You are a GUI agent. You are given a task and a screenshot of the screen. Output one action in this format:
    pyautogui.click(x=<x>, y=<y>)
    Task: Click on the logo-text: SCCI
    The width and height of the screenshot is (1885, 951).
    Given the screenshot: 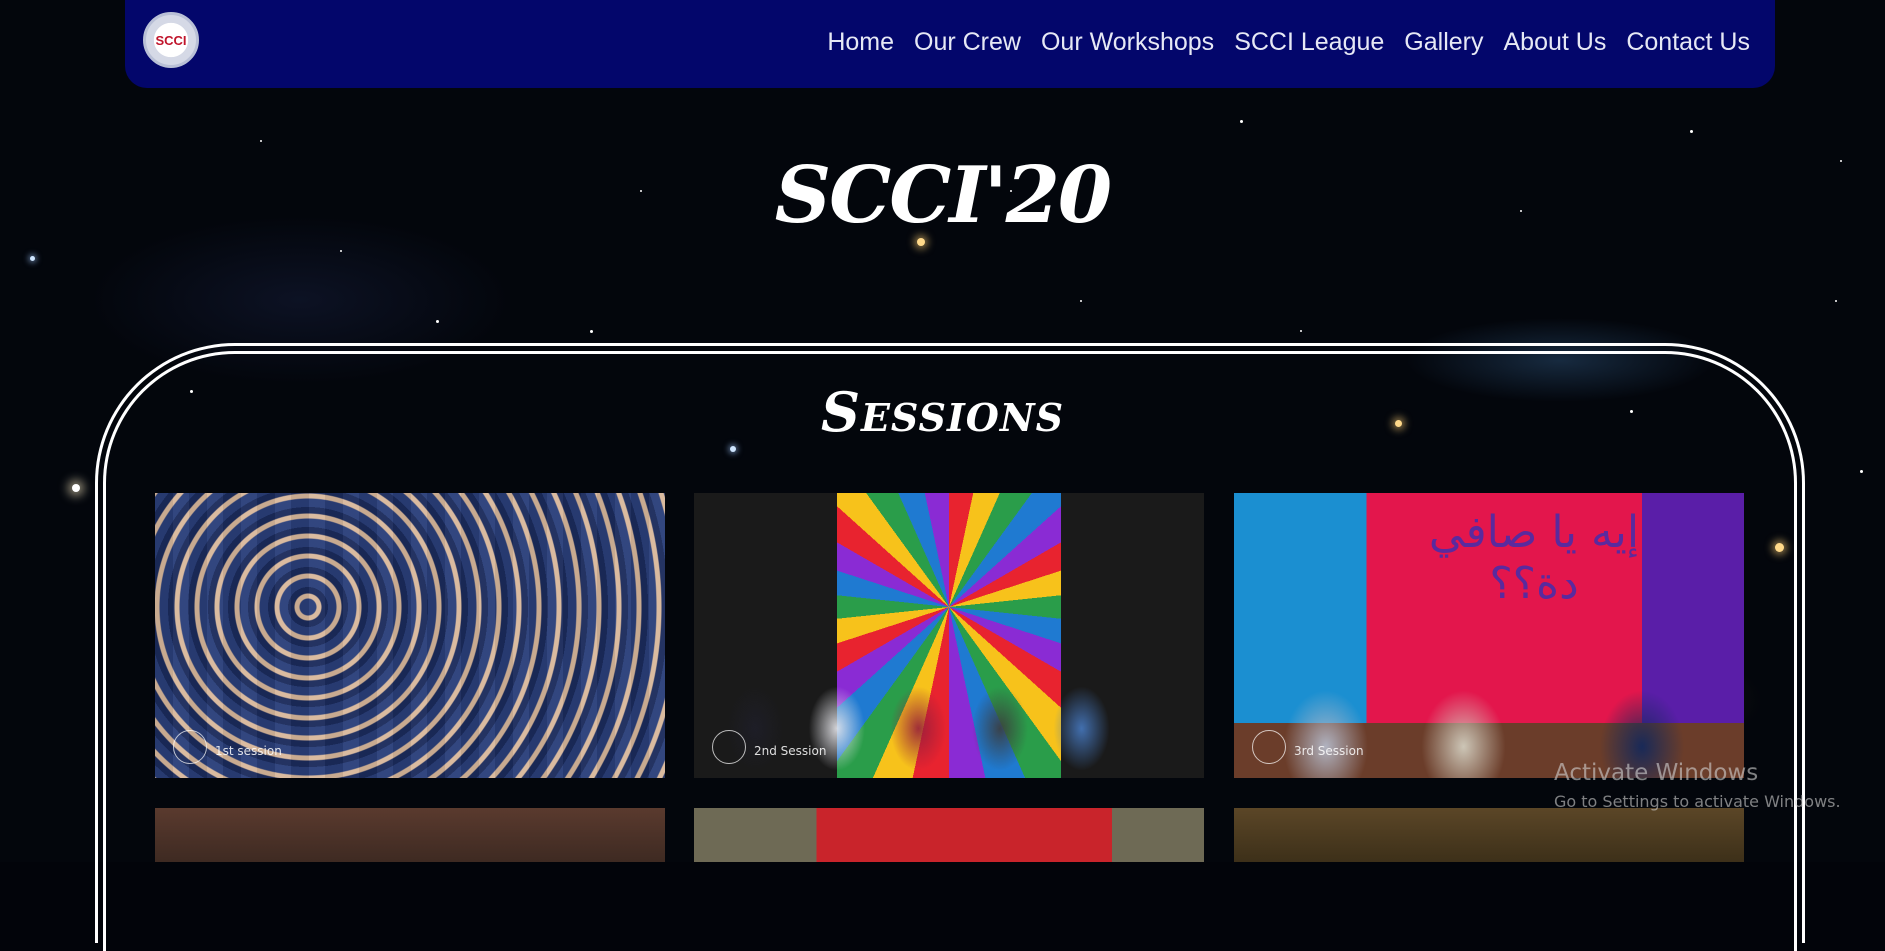 What is the action you would take?
    pyautogui.click(x=171, y=40)
    